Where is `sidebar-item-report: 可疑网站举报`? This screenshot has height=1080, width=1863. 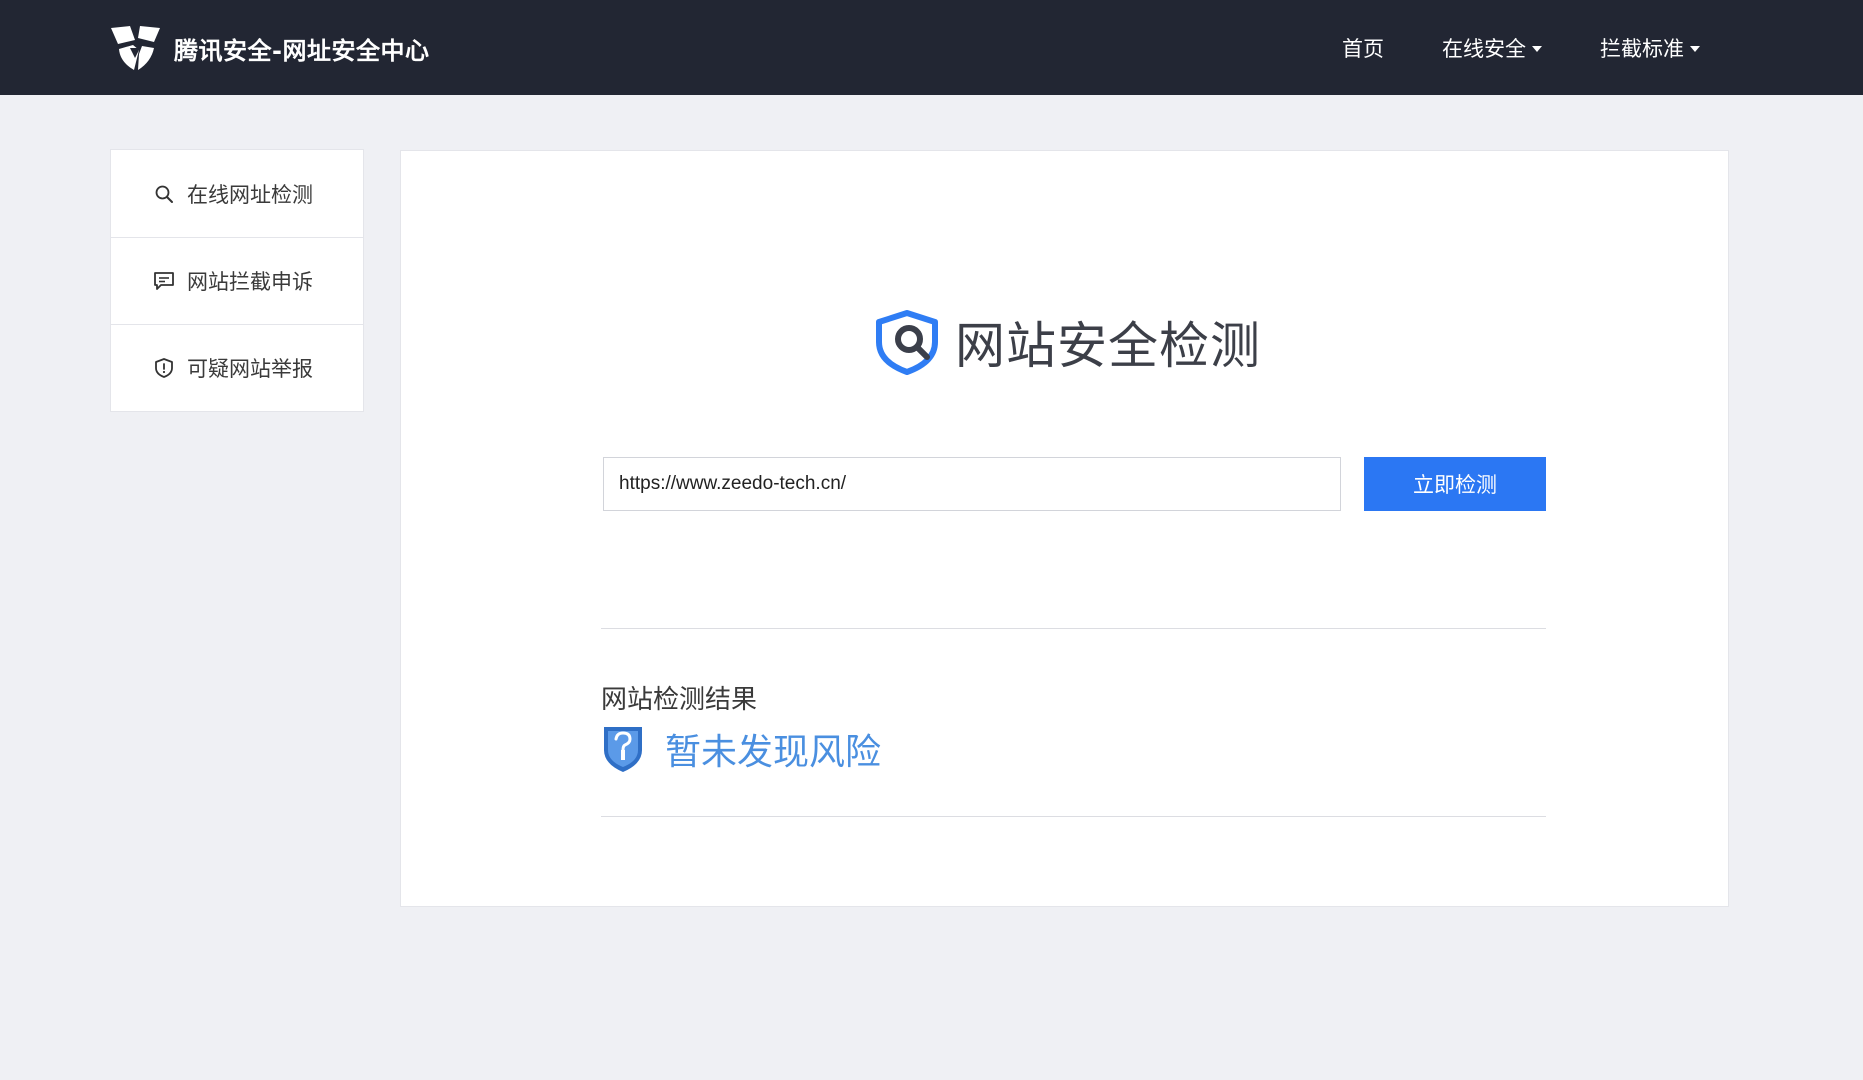
sidebar-item-report: 可疑网站举报 is located at coordinates (237, 367).